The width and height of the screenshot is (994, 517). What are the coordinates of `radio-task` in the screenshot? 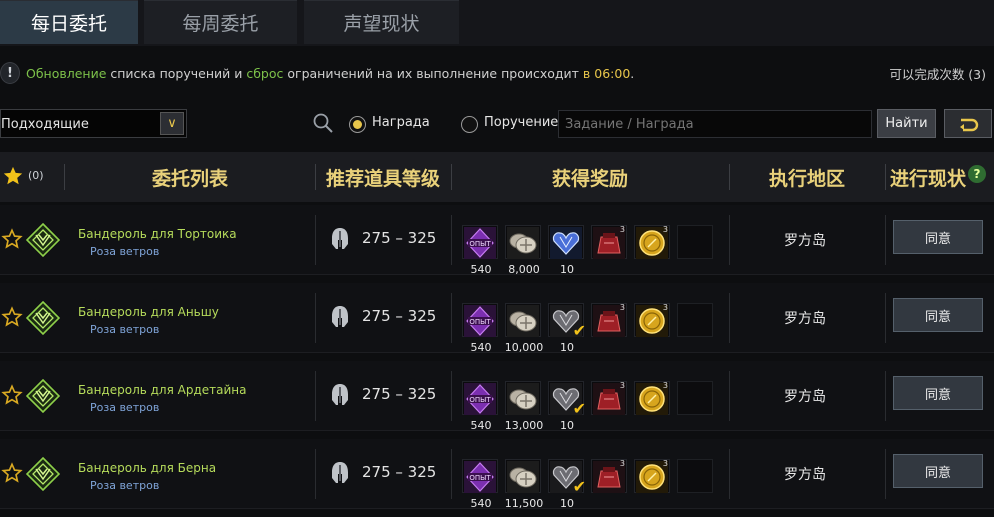 It's located at (469, 124).